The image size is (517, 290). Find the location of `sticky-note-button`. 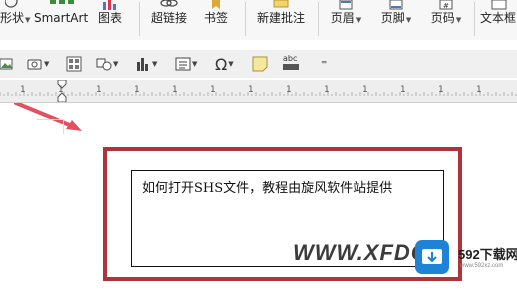

sticky-note-button is located at coordinates (260, 64).